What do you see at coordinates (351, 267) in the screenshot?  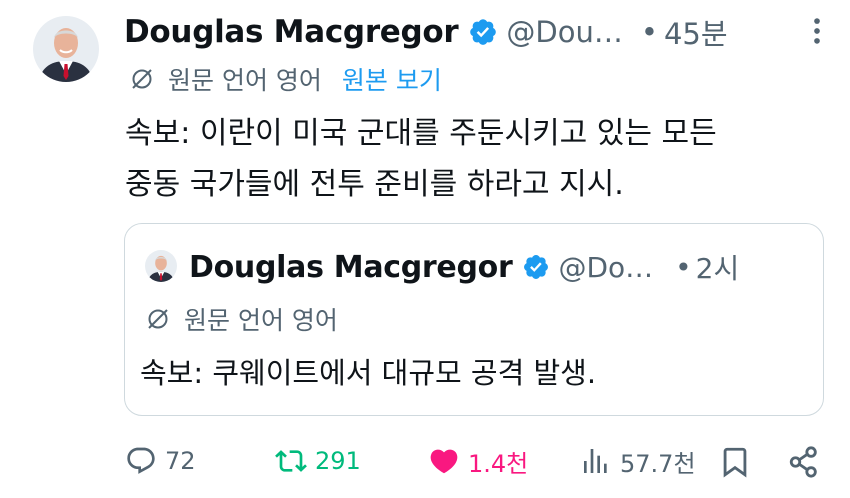 I see `quoted-author-name: Douglas Macgregor` at bounding box center [351, 267].